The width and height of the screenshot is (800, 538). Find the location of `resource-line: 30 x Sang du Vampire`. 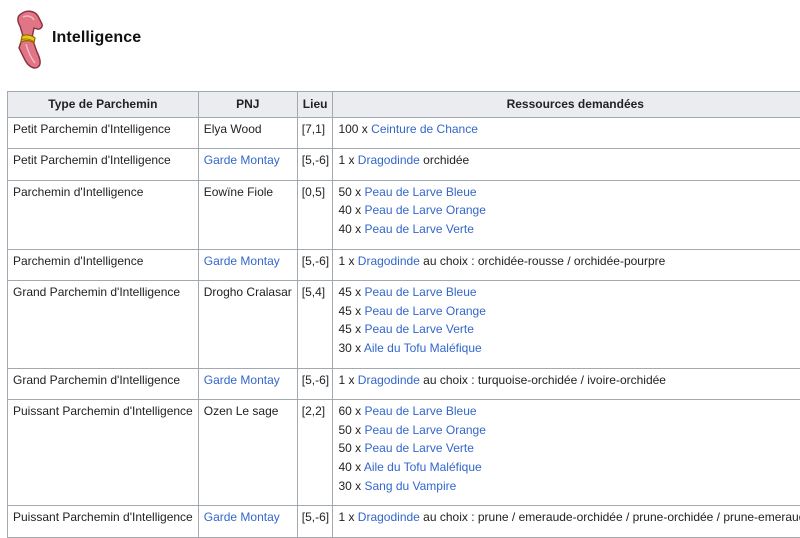

resource-line: 30 x Sang du Vampire is located at coordinates (569, 486).